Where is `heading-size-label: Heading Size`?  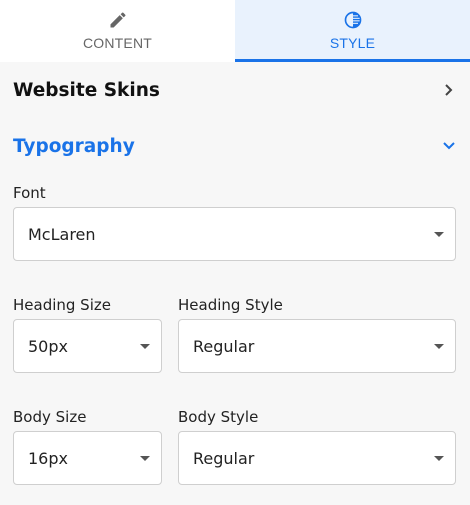 heading-size-label: Heading Size is located at coordinates (62, 305).